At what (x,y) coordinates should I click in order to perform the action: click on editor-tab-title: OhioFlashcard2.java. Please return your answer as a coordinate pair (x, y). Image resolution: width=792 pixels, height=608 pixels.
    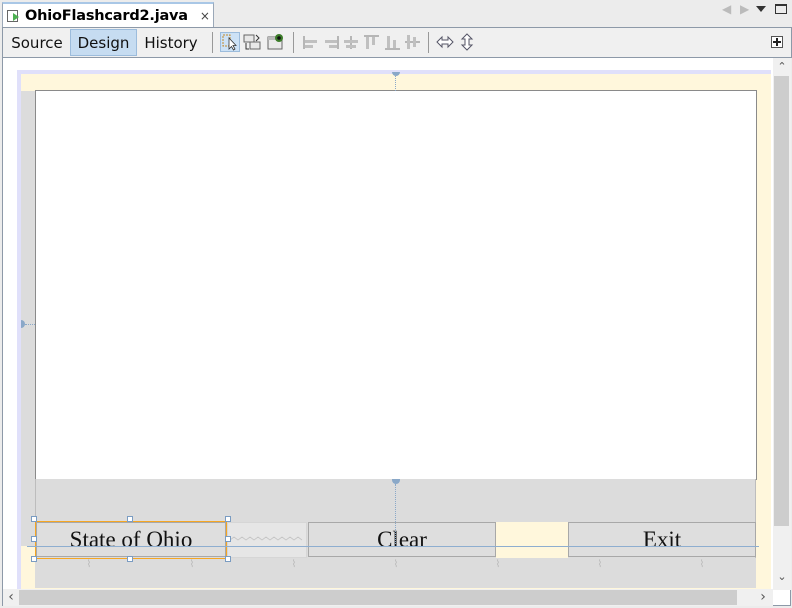
    Looking at the image, I should click on (106, 16).